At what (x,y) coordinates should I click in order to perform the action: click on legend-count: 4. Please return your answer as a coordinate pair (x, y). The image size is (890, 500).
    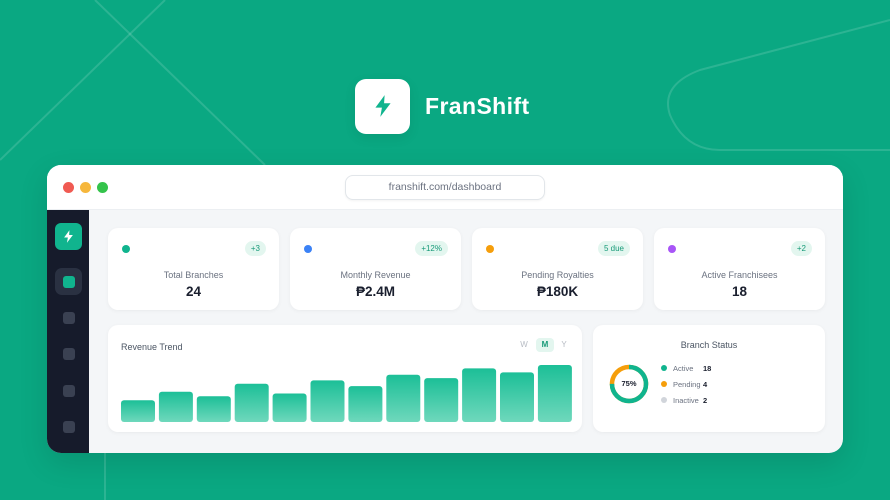
    Looking at the image, I should click on (705, 384).